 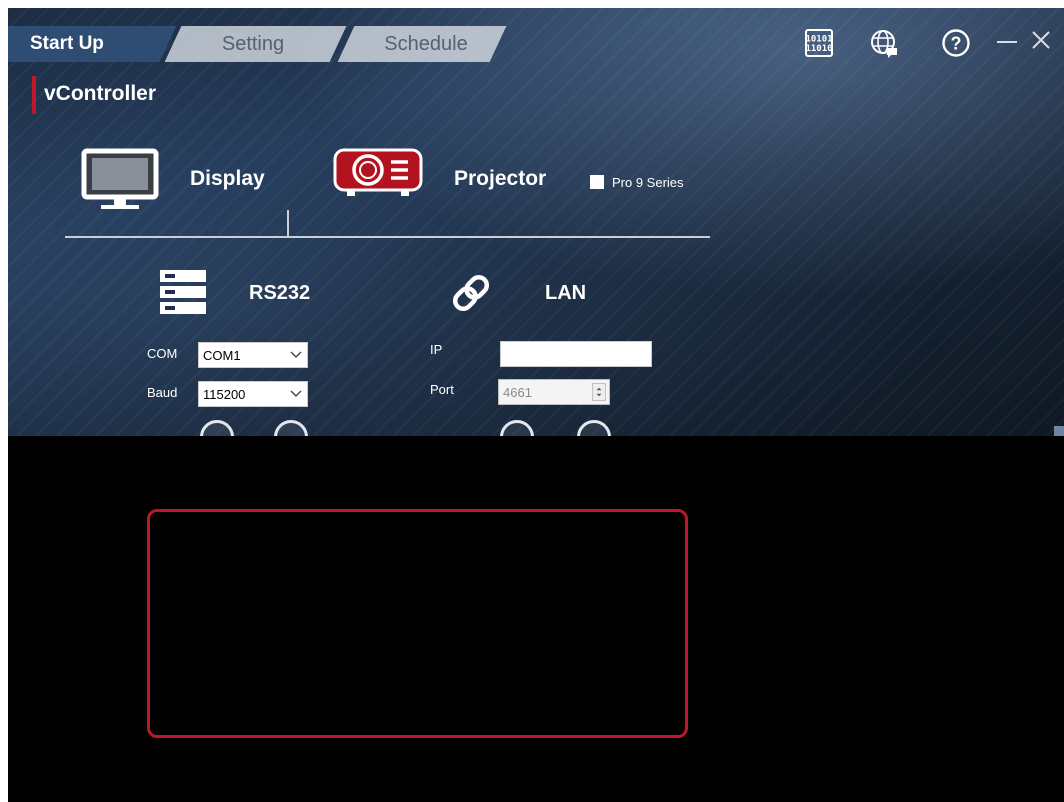 What do you see at coordinates (594, 428) in the screenshot?
I see `lan-connect-button` at bounding box center [594, 428].